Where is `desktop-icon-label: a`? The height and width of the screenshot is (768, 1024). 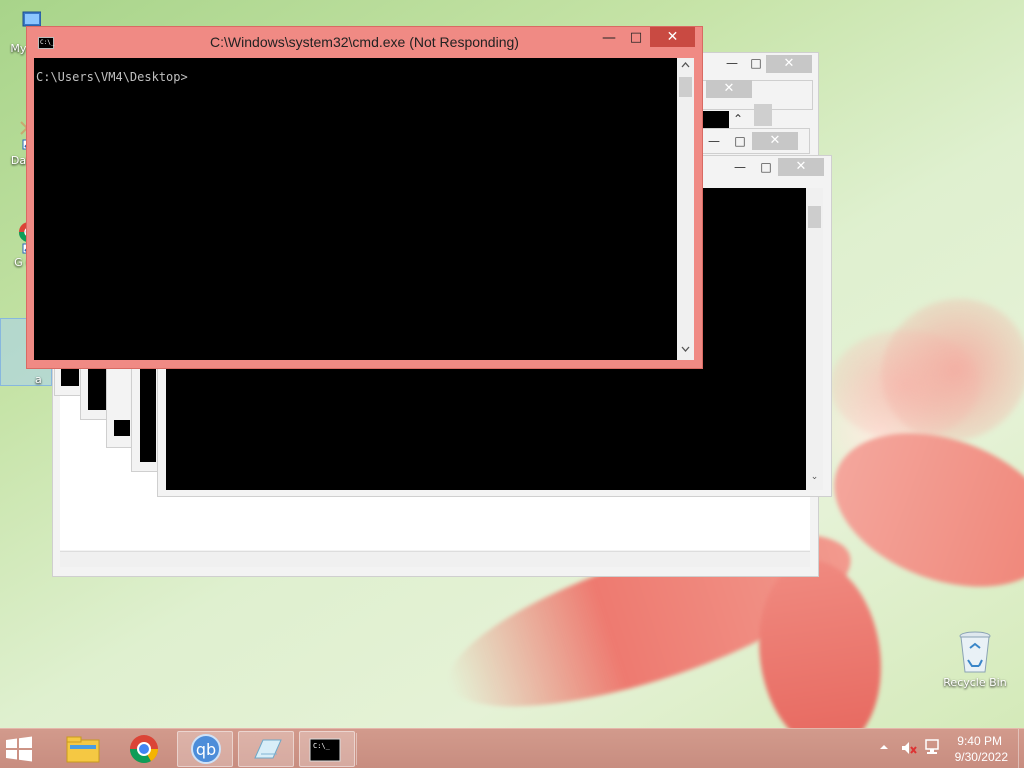
desktop-icon-label: a is located at coordinates (38, 379).